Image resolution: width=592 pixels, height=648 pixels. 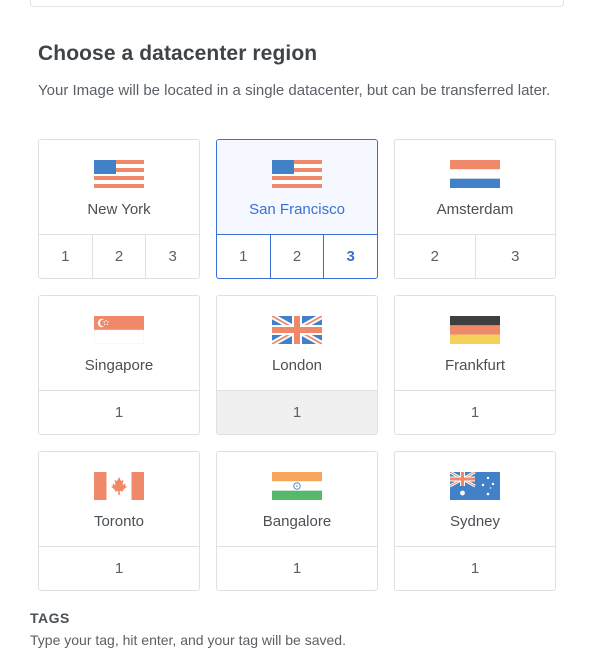 I want to click on india-flag-icon, so click(x=297, y=486).